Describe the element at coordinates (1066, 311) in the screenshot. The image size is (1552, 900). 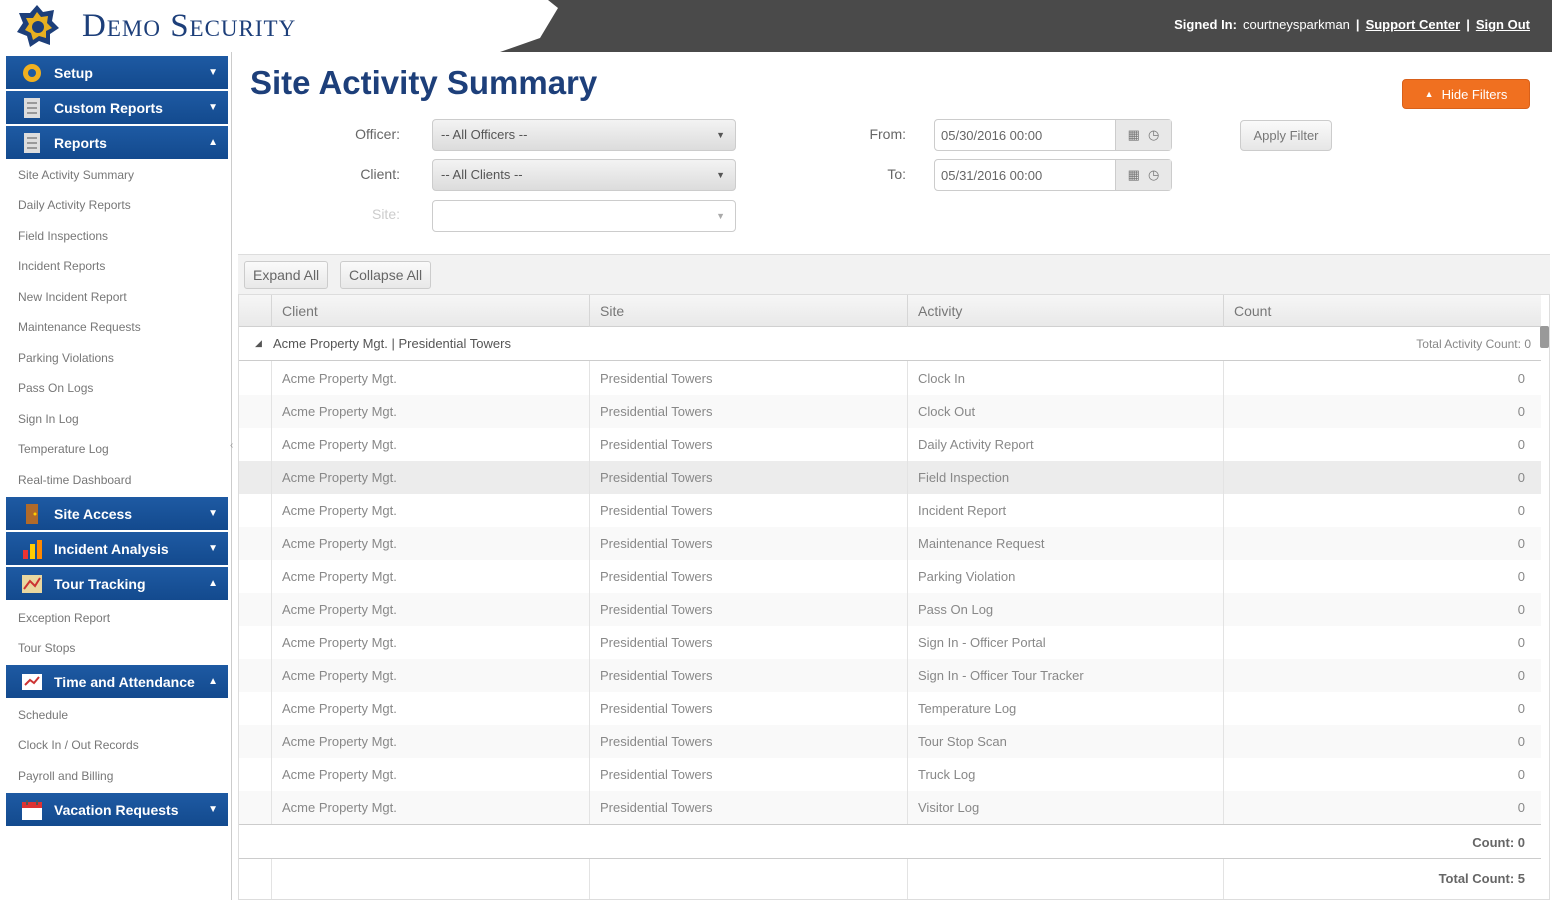
I see `column-header-activity: Activity` at that location.